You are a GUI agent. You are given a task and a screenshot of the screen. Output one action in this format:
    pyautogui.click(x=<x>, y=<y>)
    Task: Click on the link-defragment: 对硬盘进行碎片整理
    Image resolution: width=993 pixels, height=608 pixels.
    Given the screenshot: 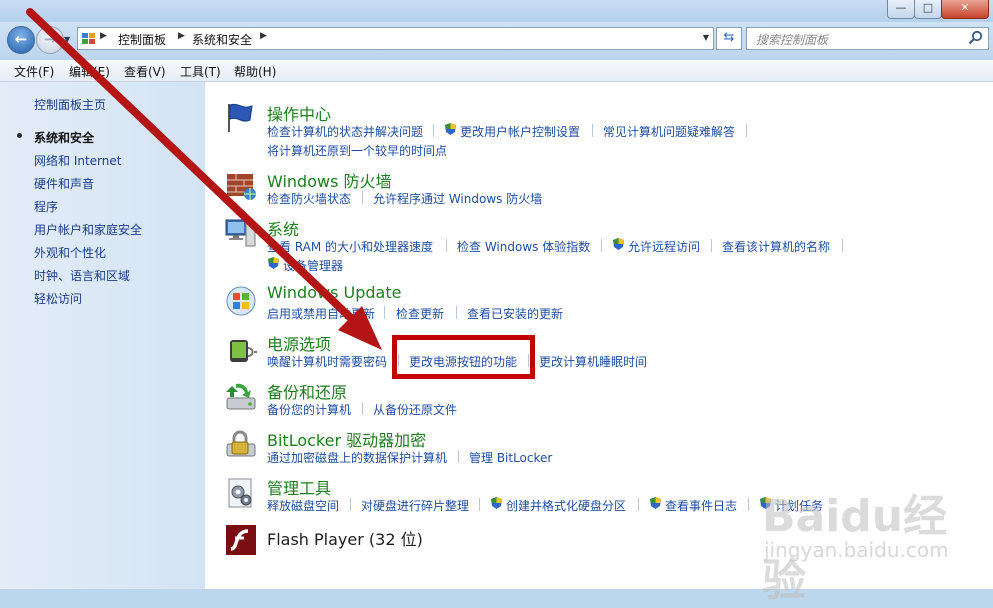 What is the action you would take?
    pyautogui.click(x=415, y=505)
    